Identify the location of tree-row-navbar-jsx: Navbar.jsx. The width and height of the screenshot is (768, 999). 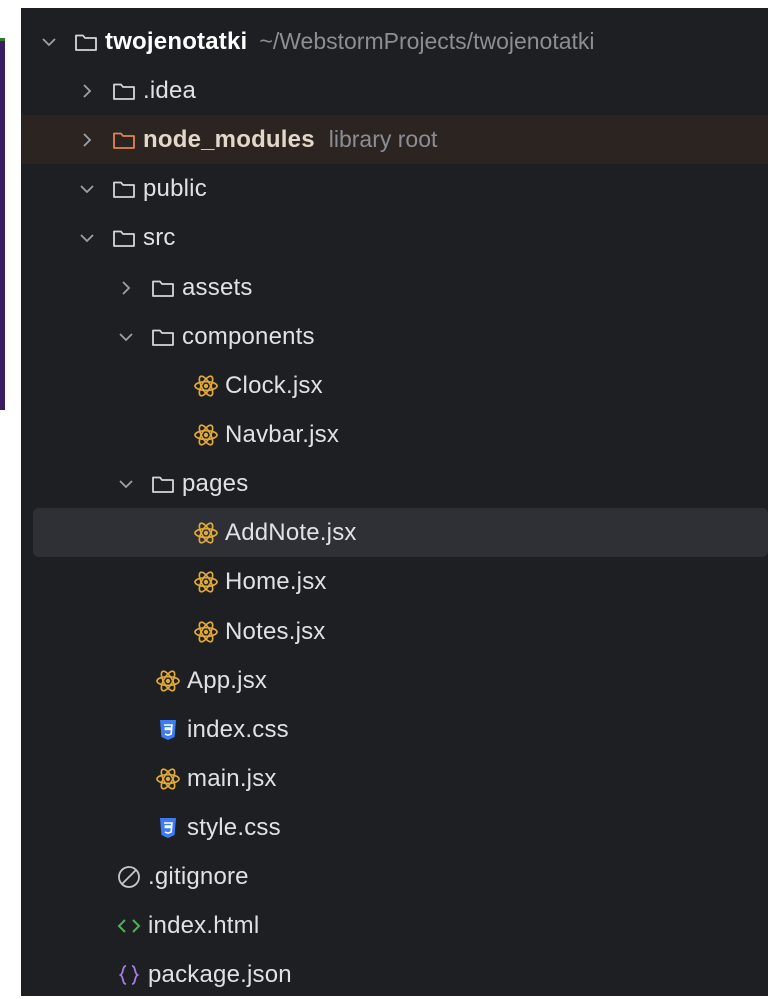
(394, 434).